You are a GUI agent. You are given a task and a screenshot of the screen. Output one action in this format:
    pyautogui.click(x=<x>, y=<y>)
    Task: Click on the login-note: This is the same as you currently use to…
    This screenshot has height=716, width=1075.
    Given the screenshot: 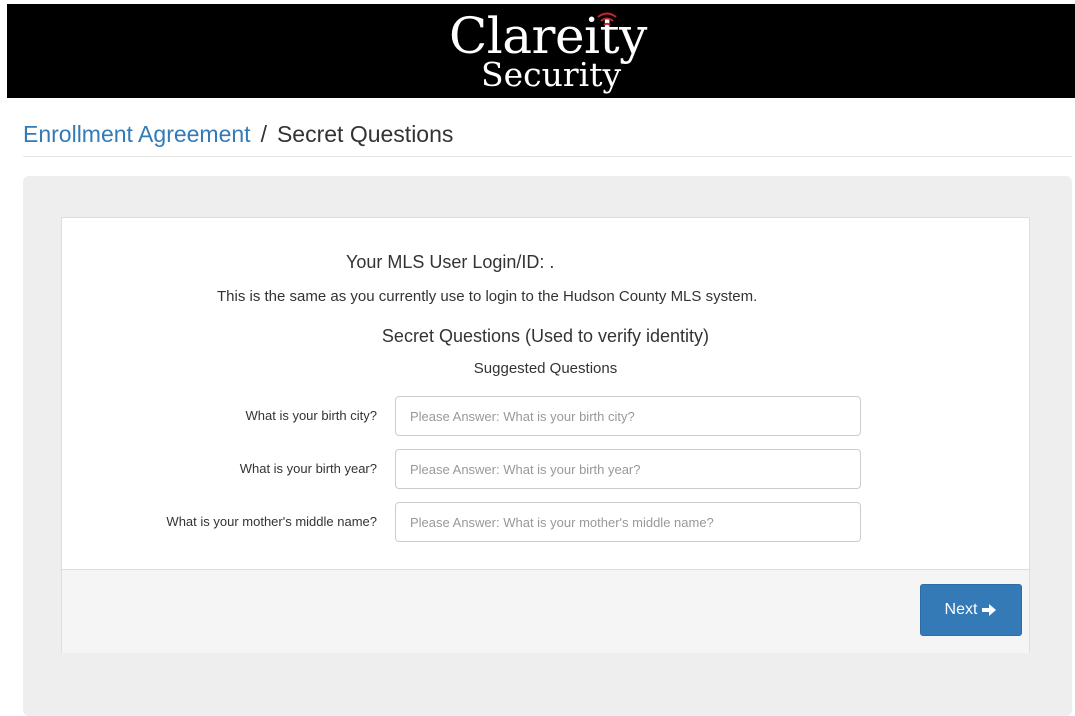 What is the action you would take?
    pyautogui.click(x=487, y=296)
    